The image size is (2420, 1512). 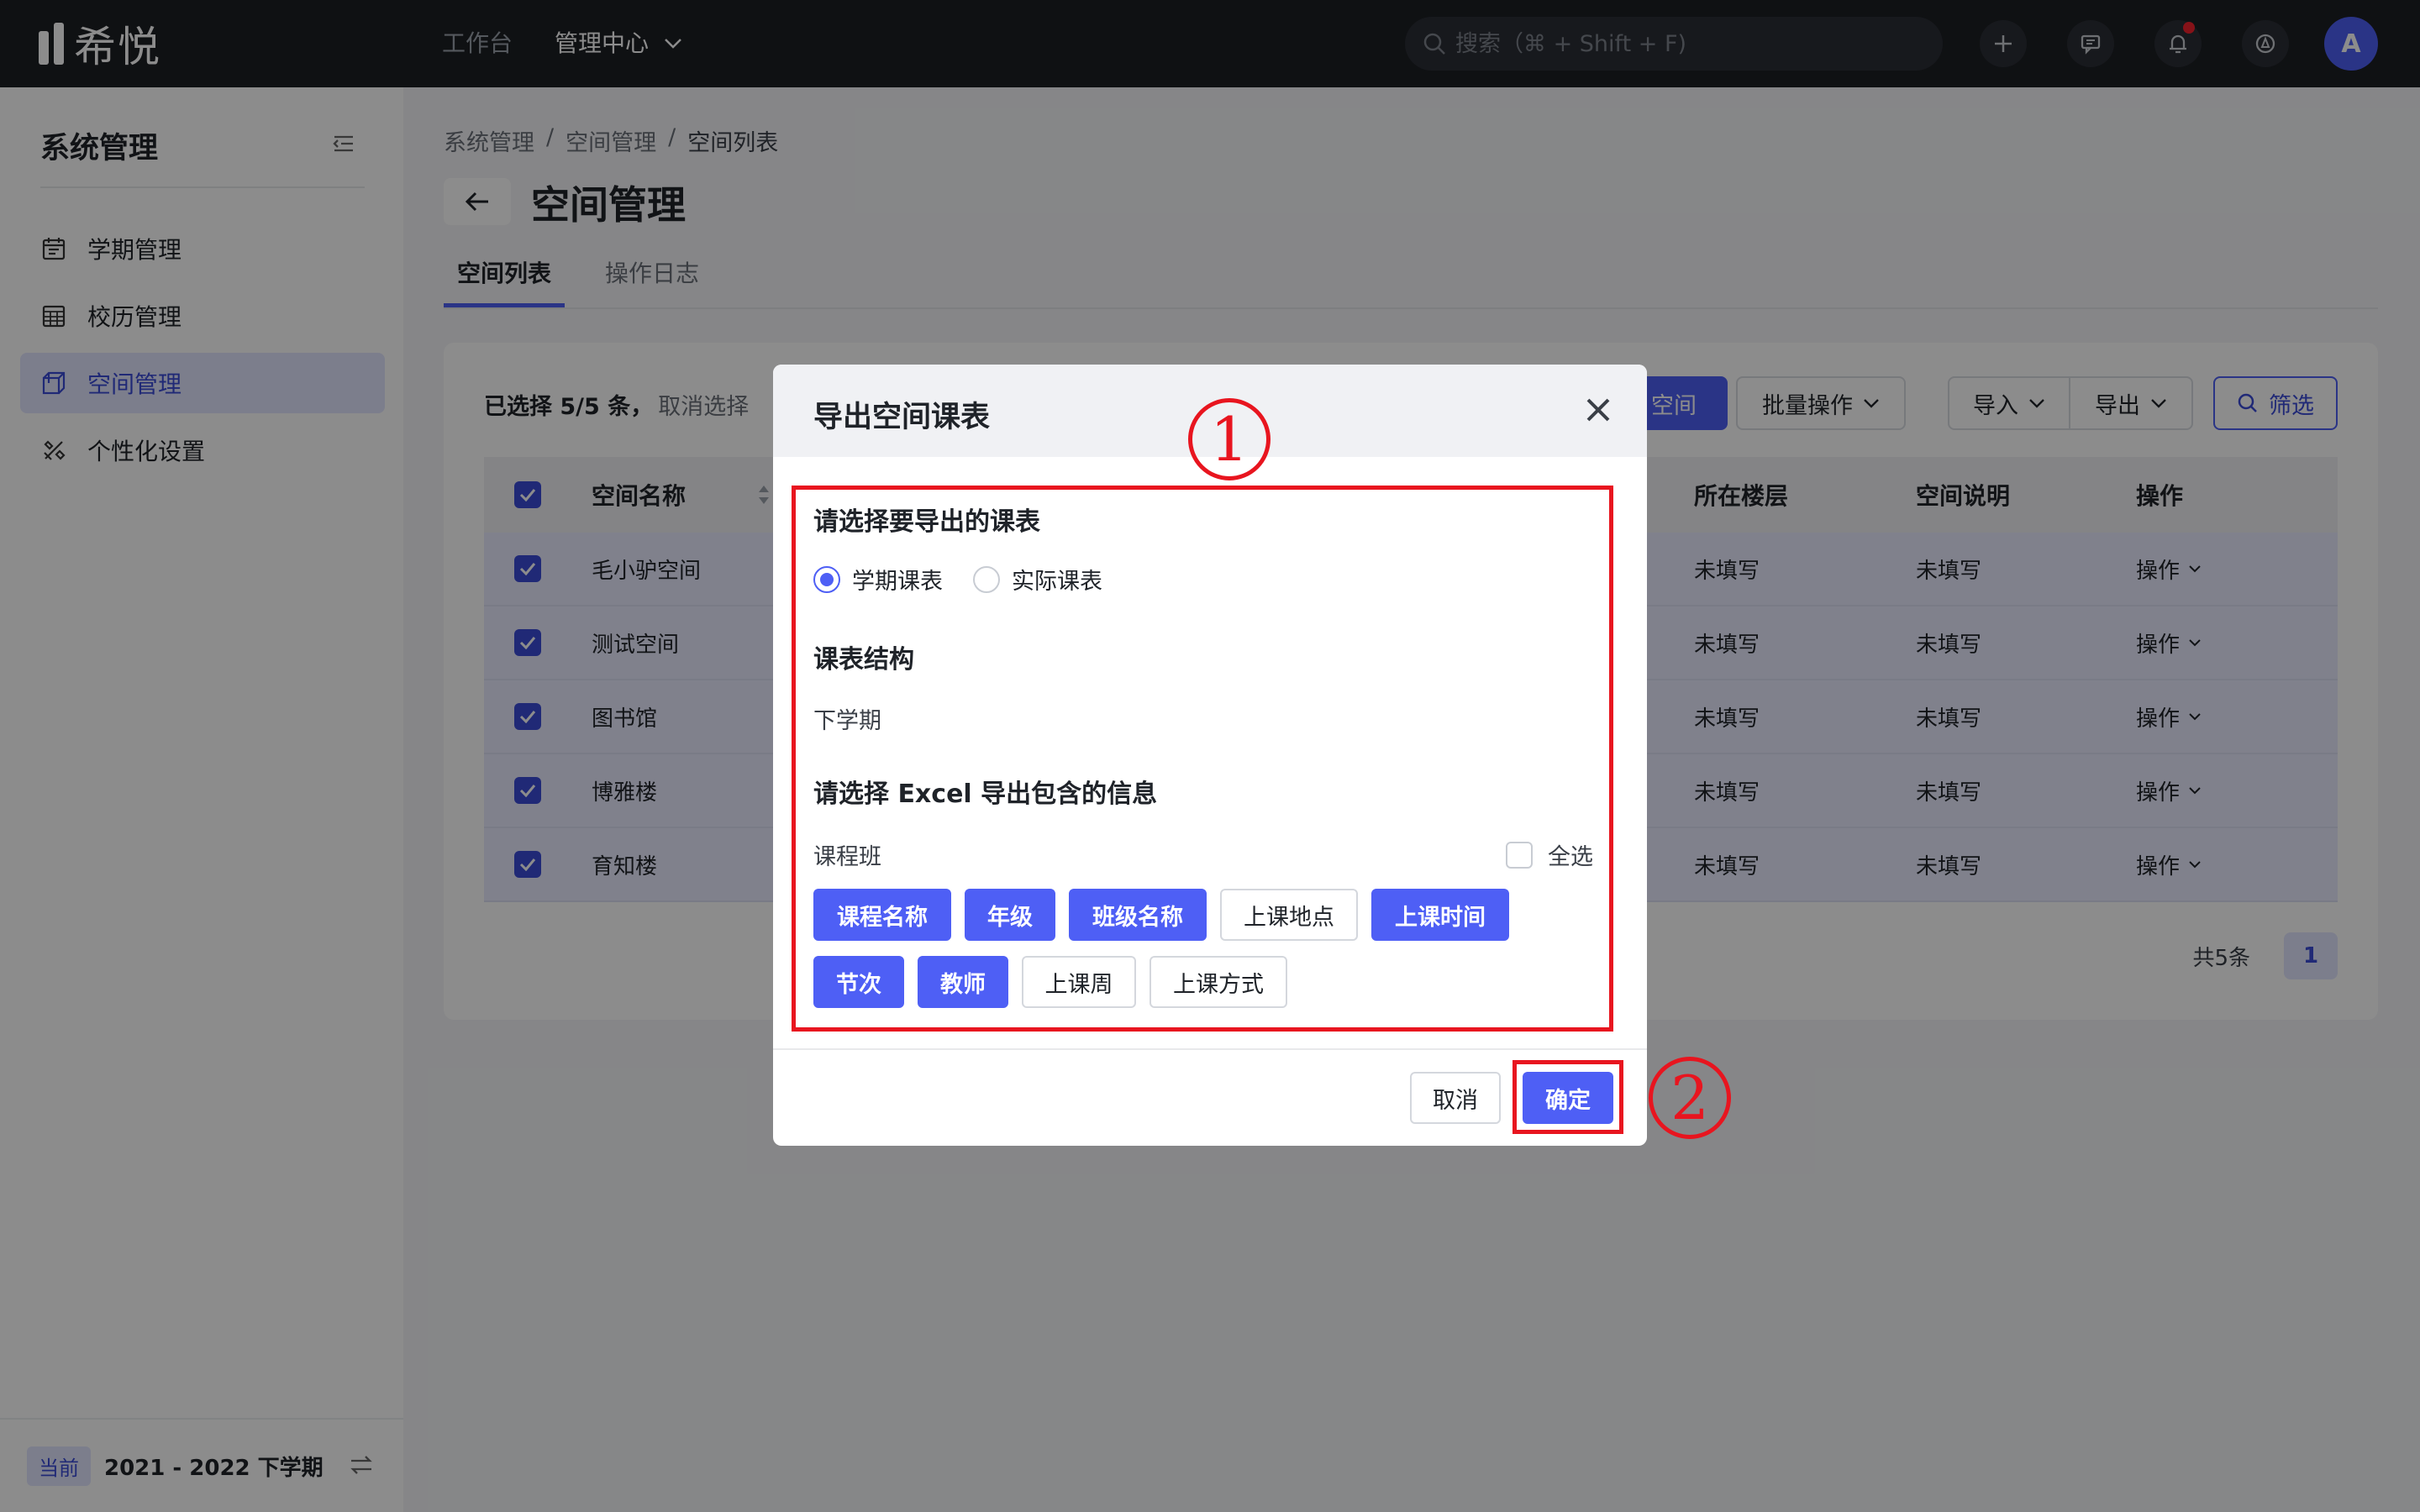 What do you see at coordinates (1455, 1098) in the screenshot?
I see `cancel-button: 取消` at bounding box center [1455, 1098].